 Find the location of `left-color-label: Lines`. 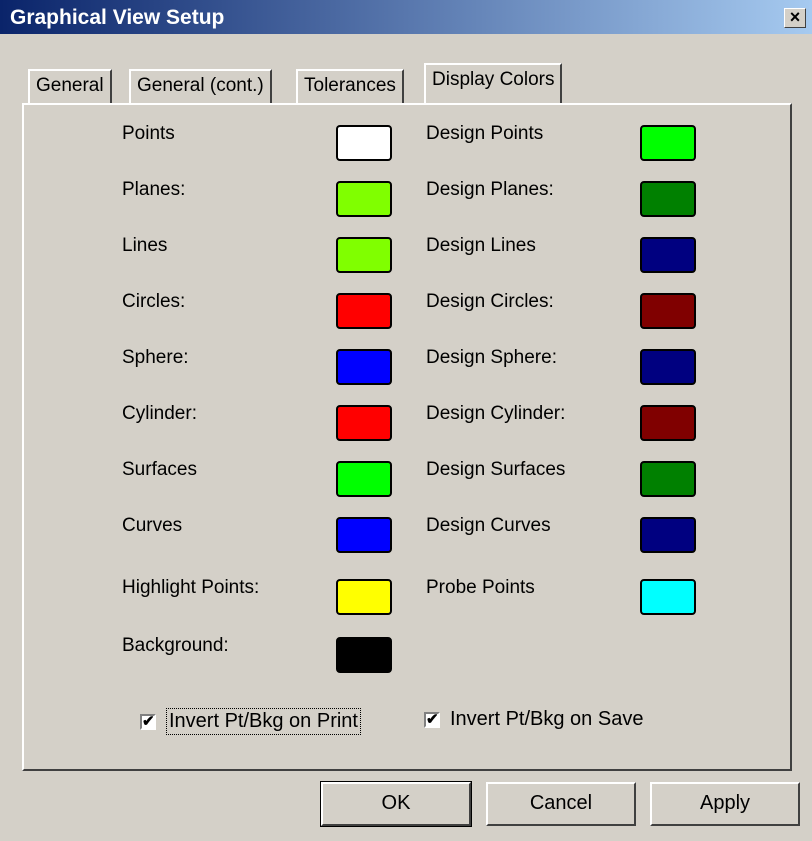

left-color-label: Lines is located at coordinates (145, 245).